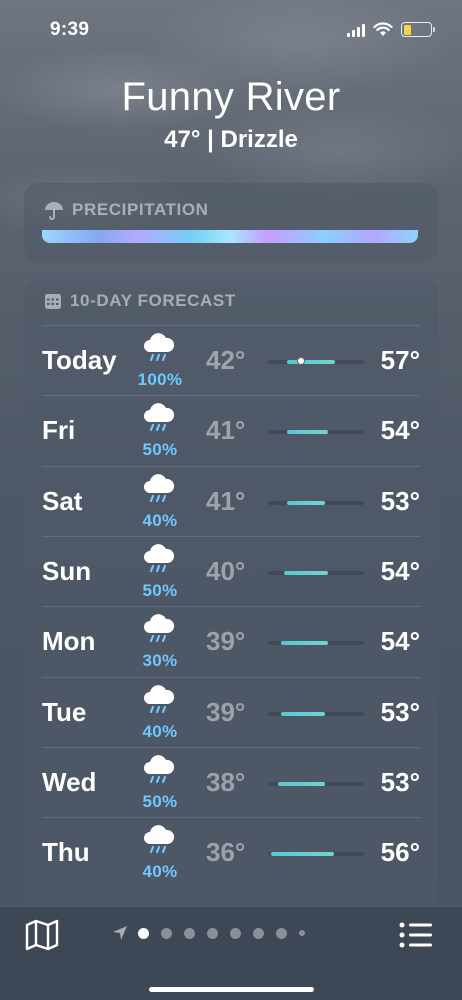  What do you see at coordinates (383, 29) in the screenshot?
I see `wifi-icon` at bounding box center [383, 29].